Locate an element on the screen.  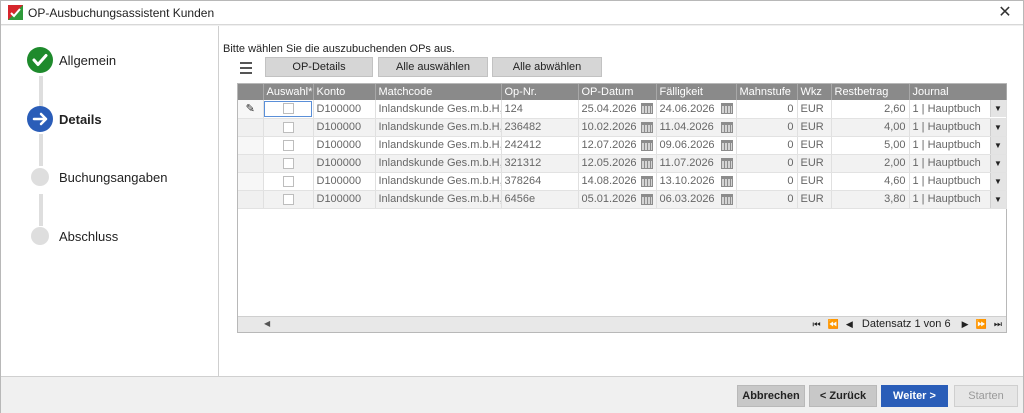
cell-faelligkeit: 06.03.2026 is located at coordinates (696, 199).